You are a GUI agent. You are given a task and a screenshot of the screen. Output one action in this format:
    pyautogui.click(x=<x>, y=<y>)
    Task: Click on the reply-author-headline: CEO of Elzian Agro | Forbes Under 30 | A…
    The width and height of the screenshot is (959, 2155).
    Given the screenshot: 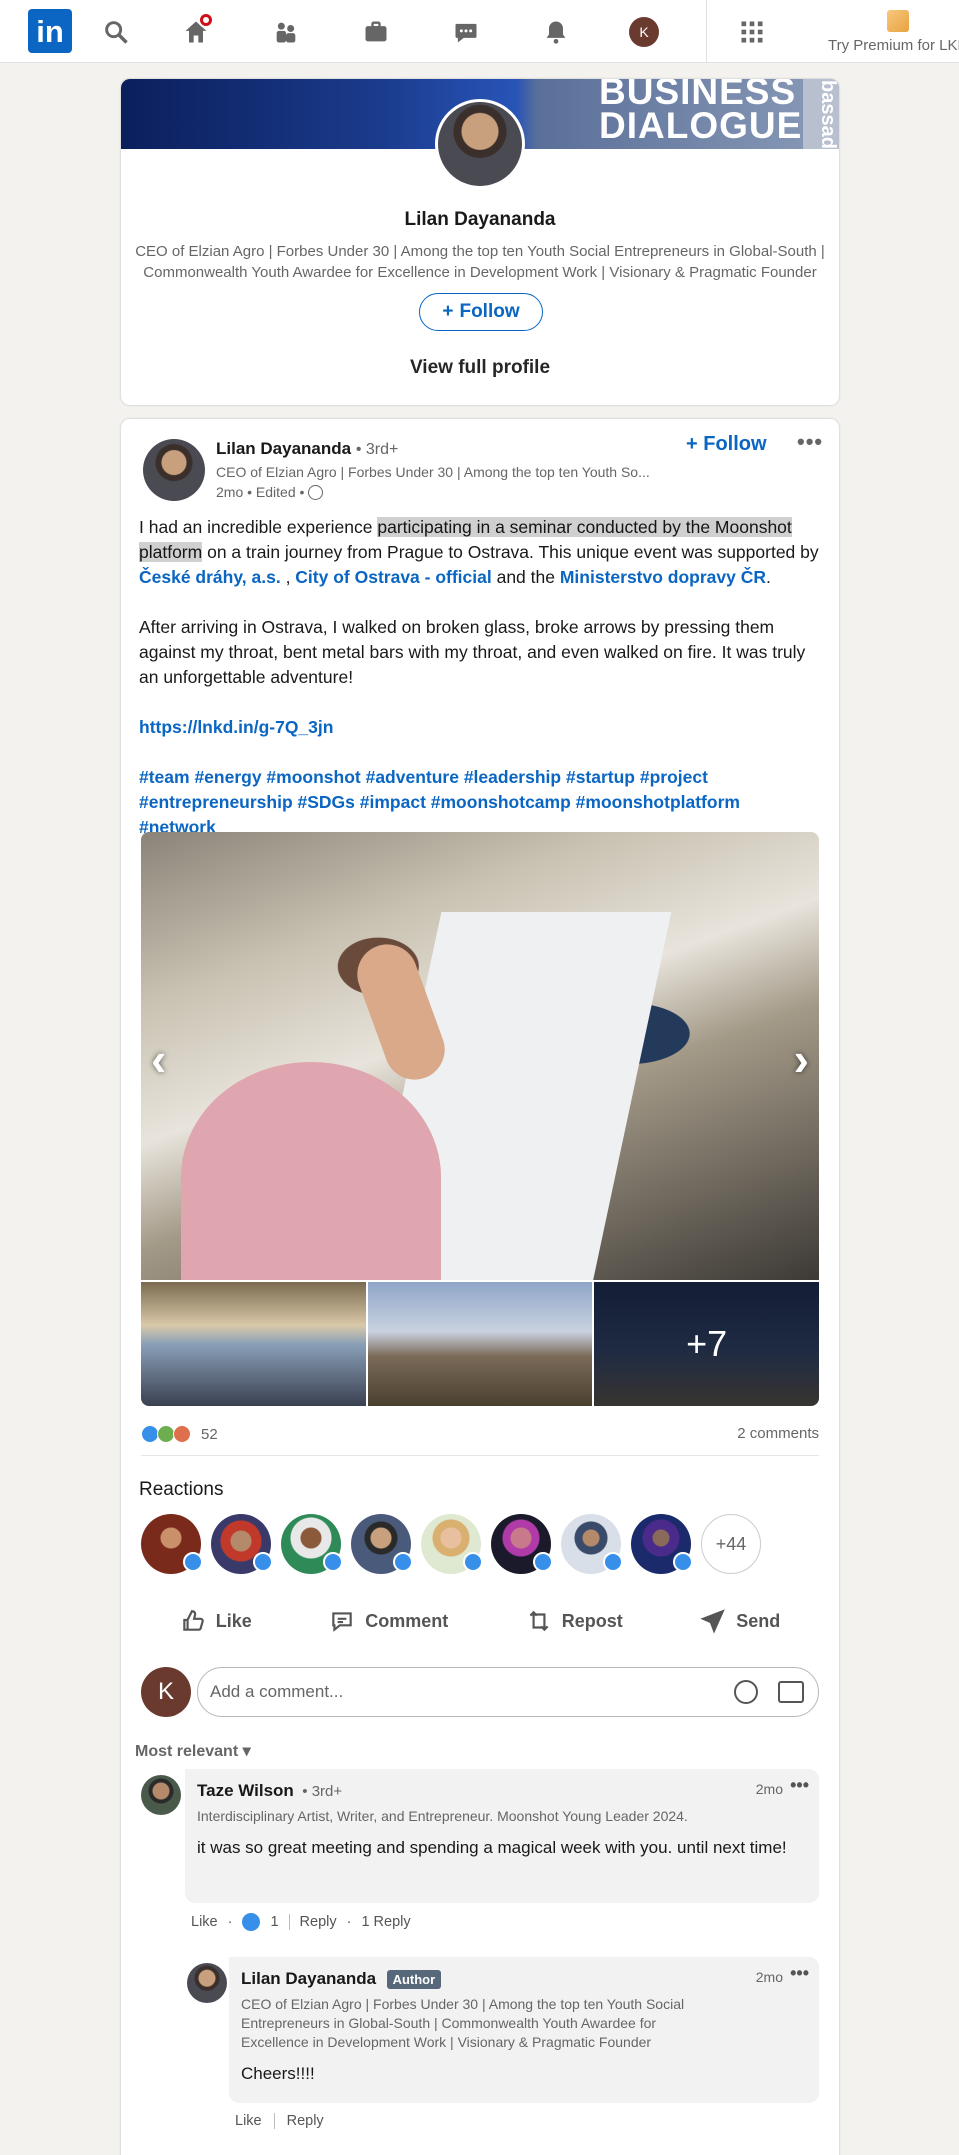 What is the action you would take?
    pyautogui.click(x=463, y=2023)
    